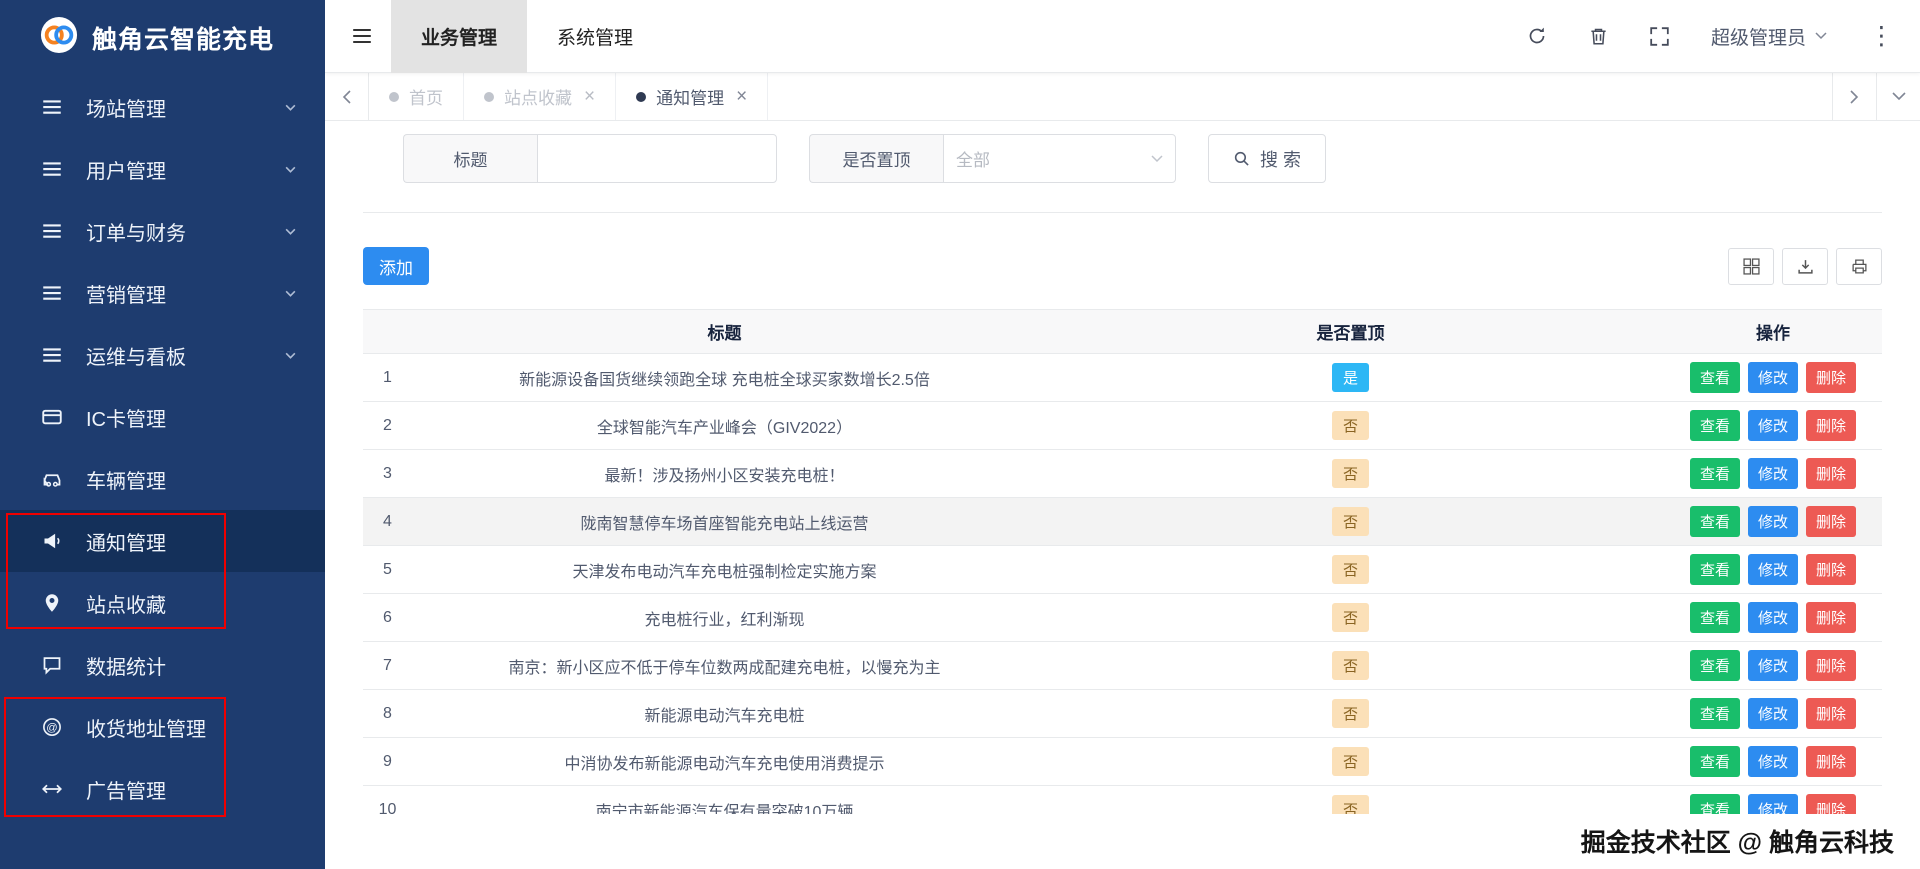 This screenshot has width=1920, height=869. What do you see at coordinates (162, 38) in the screenshot?
I see `app-logo: 触角云智能充电` at bounding box center [162, 38].